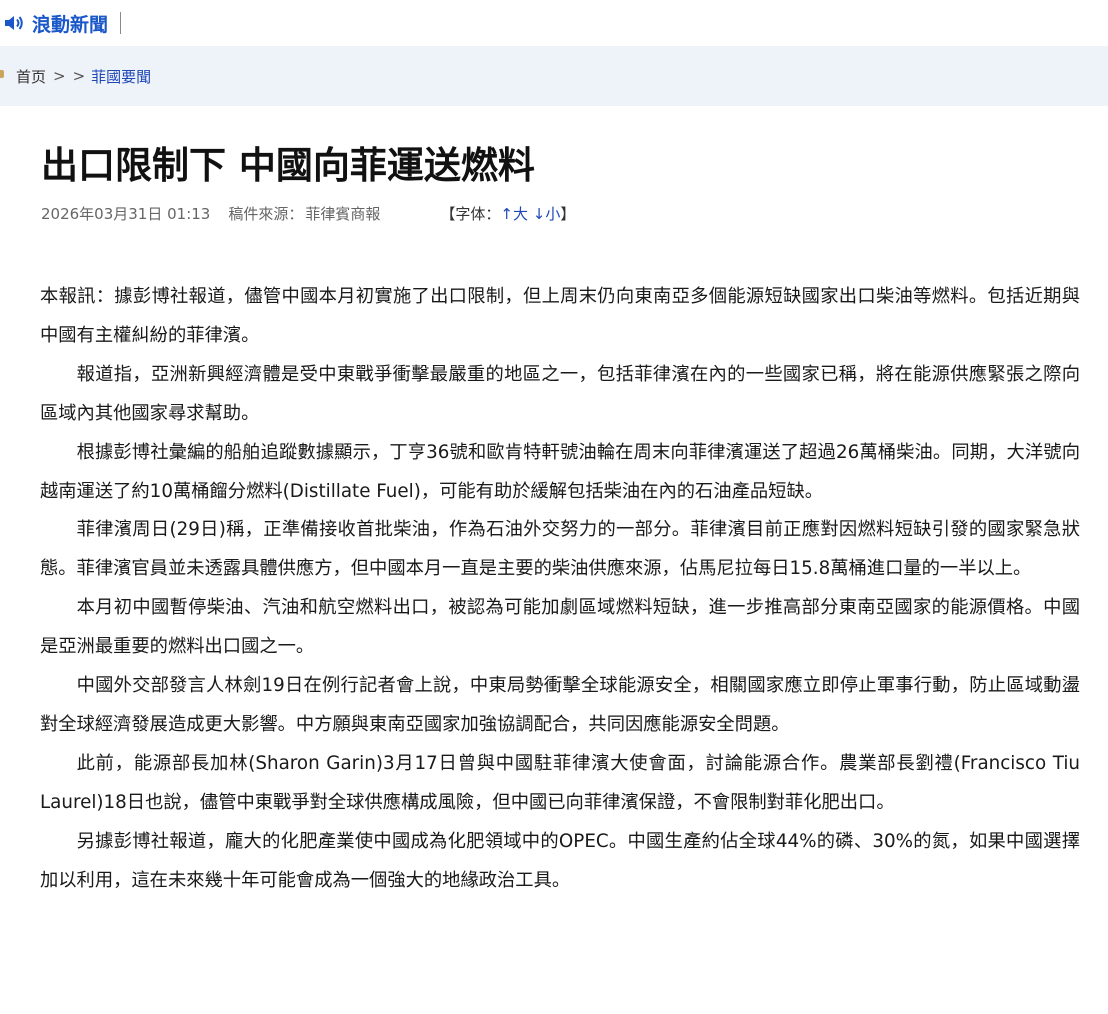 This screenshot has width=1108, height=1014. I want to click on article-meta: 2026年03月31日 01:13 稿件來源： 菲律賓商報 【字体：↑大 ↓小】, so click(308, 213).